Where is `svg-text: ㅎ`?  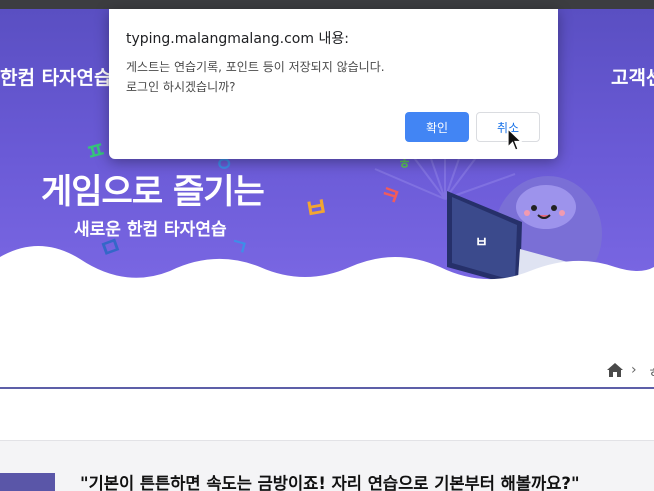
svg-text: ㅎ is located at coordinates (404, 165).